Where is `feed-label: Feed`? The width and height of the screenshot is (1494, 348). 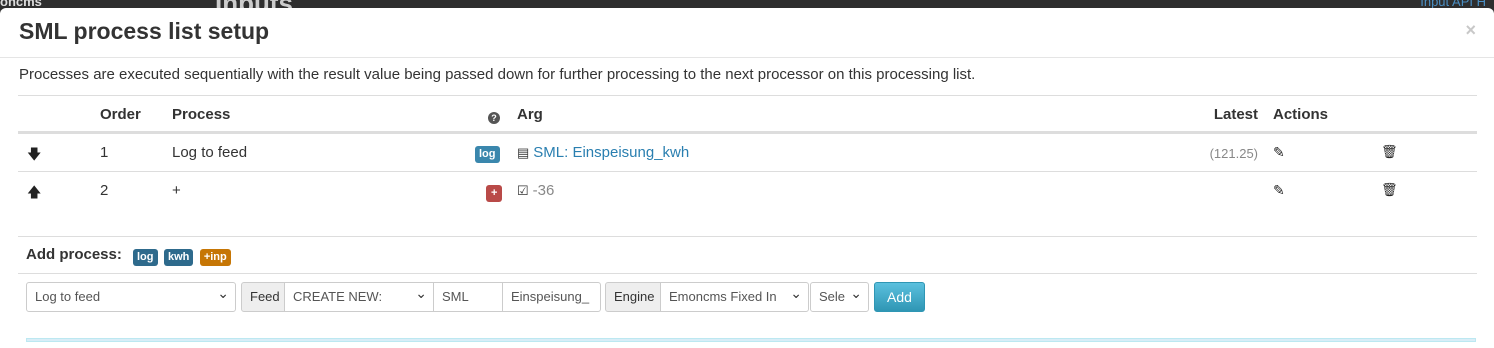
feed-label: Feed is located at coordinates (263, 297).